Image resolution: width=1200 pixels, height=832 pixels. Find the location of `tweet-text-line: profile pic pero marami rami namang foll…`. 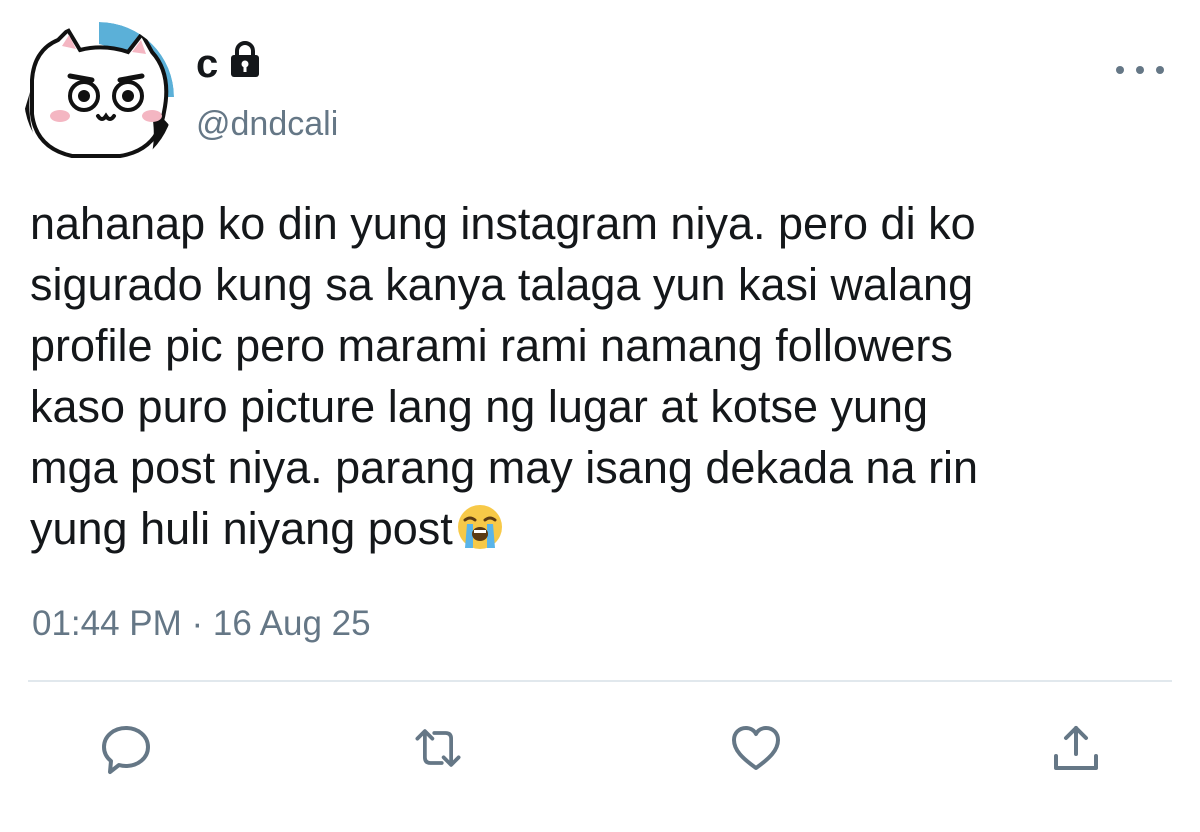

tweet-text-line: profile pic pero marami rami namang foll… is located at coordinates (491, 345).